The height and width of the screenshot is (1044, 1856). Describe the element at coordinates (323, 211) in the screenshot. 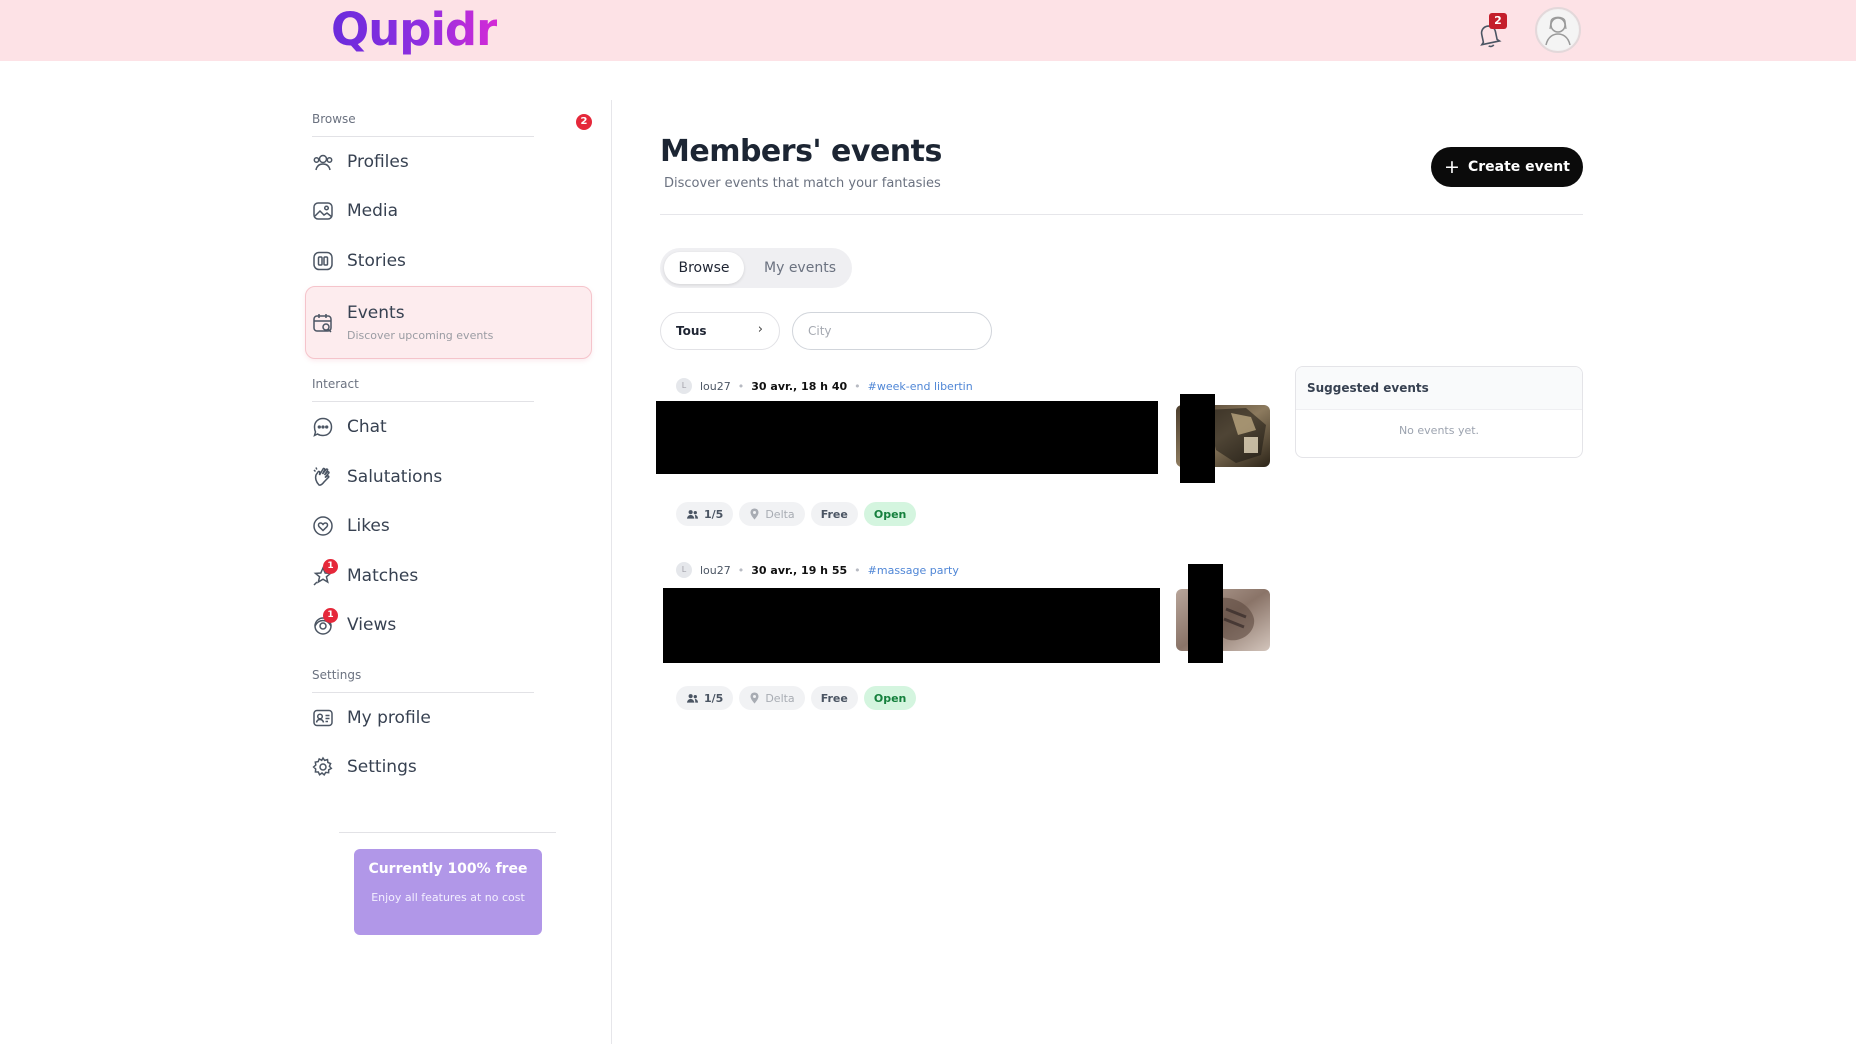

I see `media-icon` at that location.